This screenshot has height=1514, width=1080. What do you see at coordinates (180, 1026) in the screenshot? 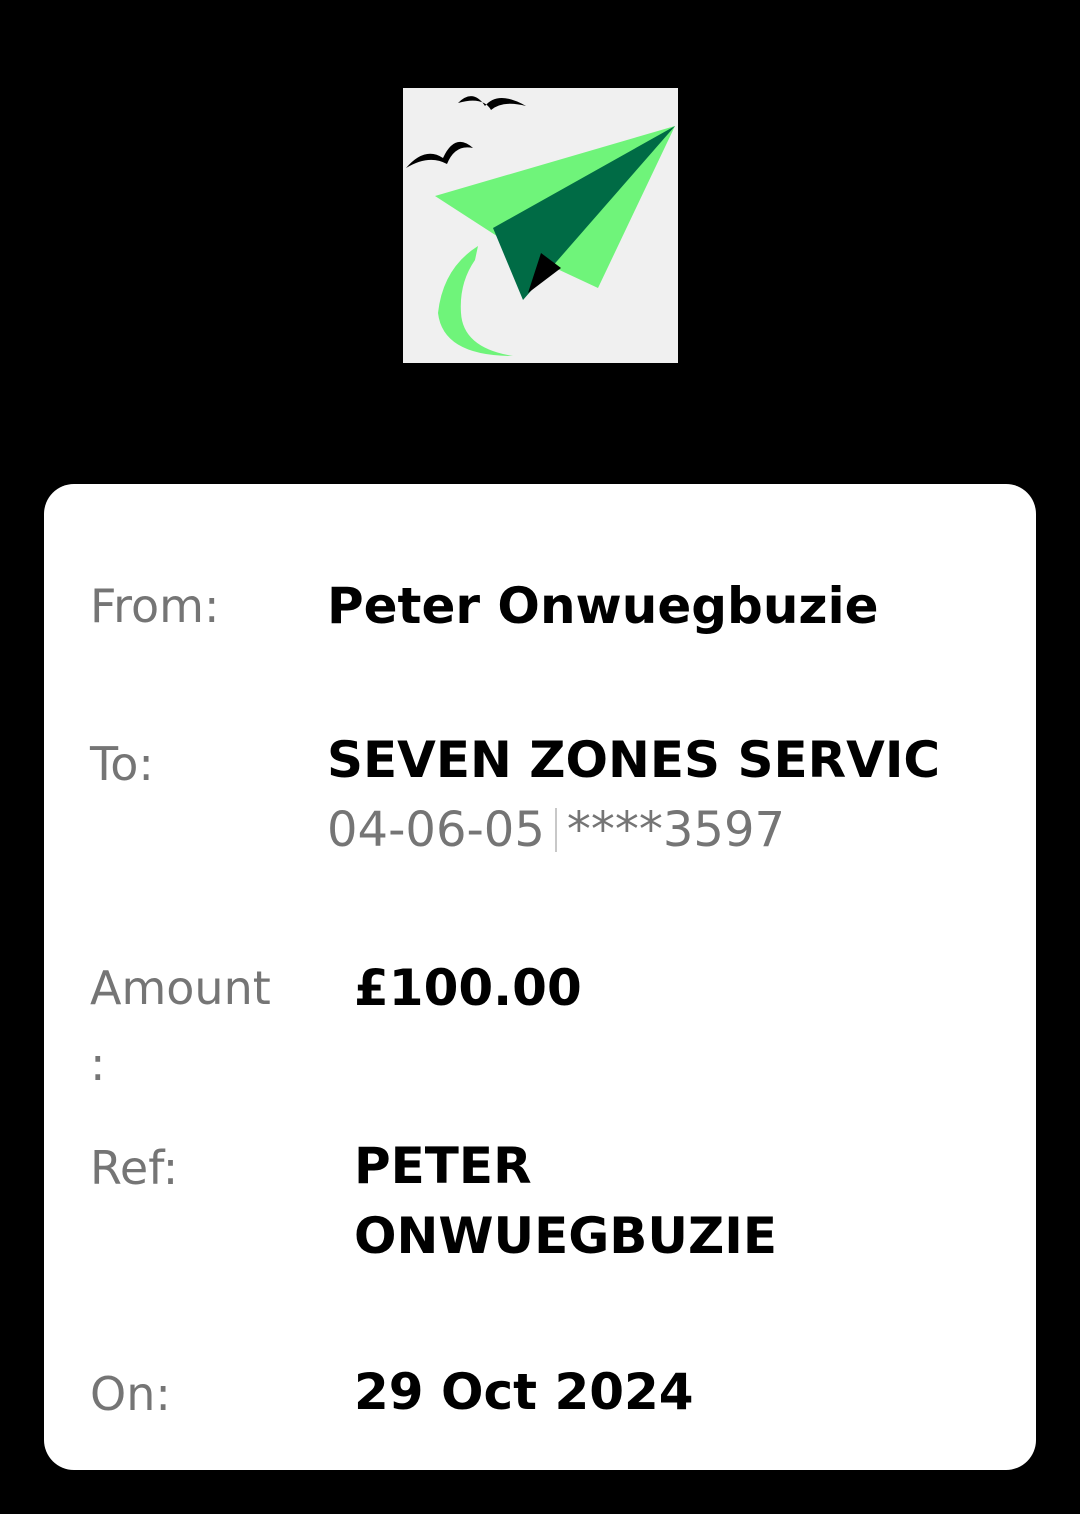
I see `amount-label: Amount :` at bounding box center [180, 1026].